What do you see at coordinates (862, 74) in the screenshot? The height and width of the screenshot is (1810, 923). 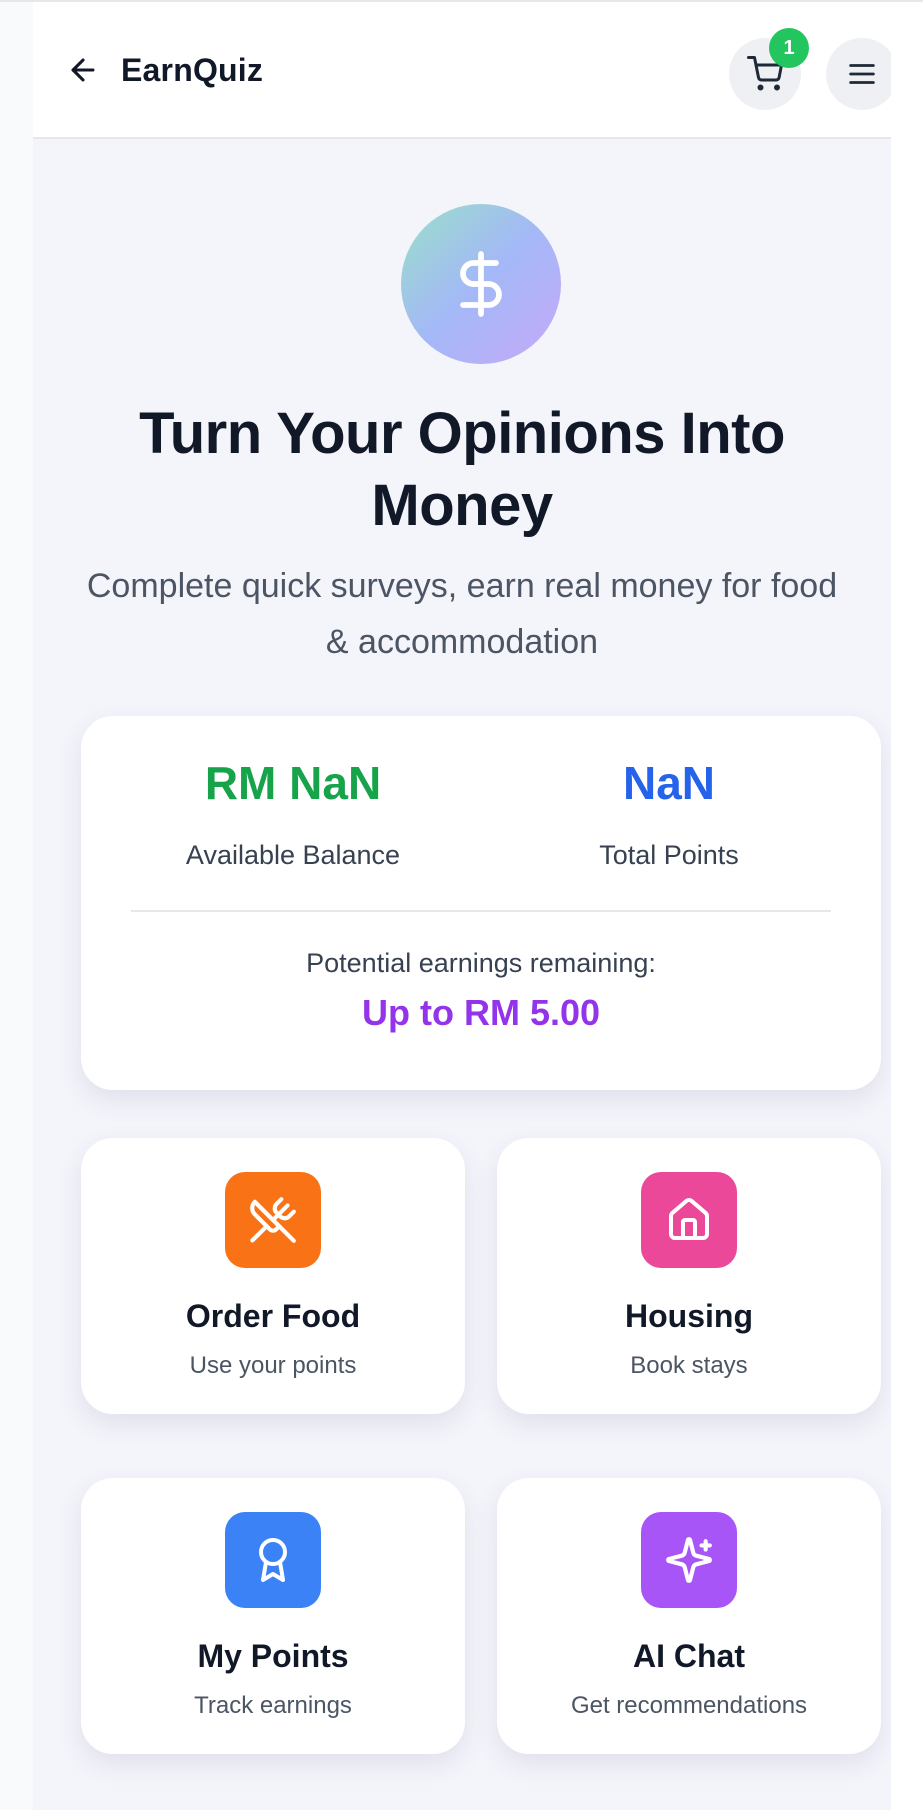 I see `hamburger-menu-icon` at bounding box center [862, 74].